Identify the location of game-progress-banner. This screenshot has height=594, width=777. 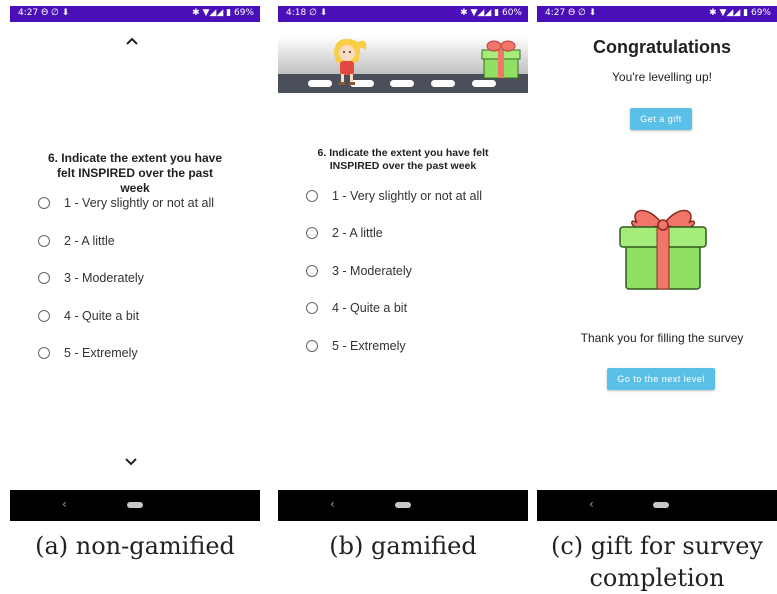
(403, 64).